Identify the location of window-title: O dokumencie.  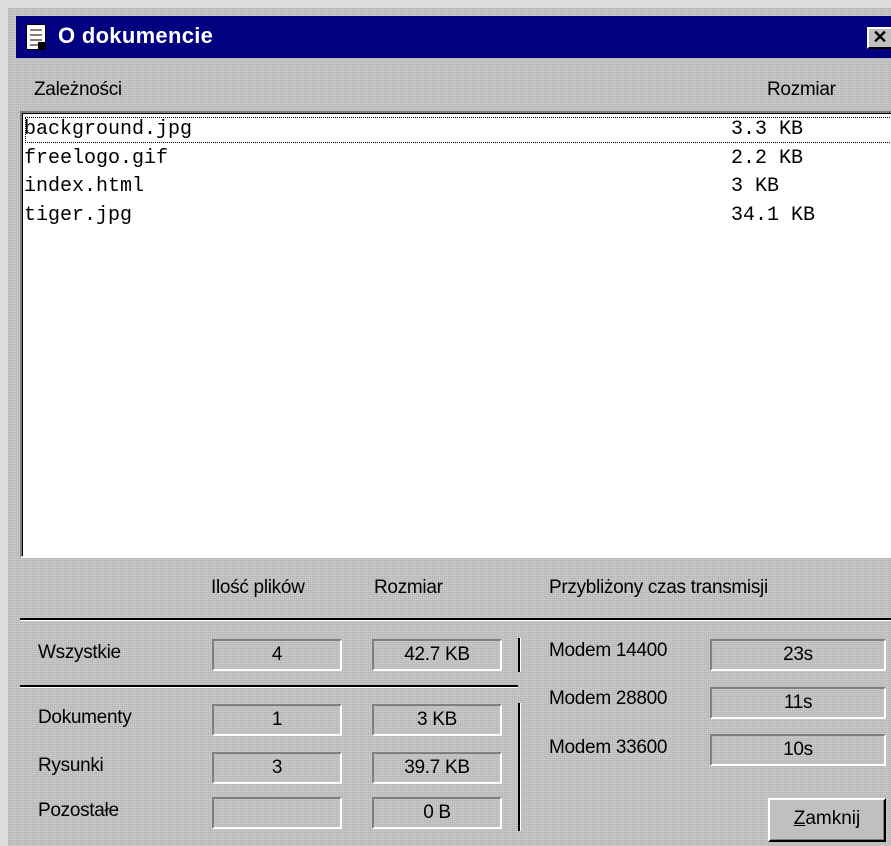
(136, 35).